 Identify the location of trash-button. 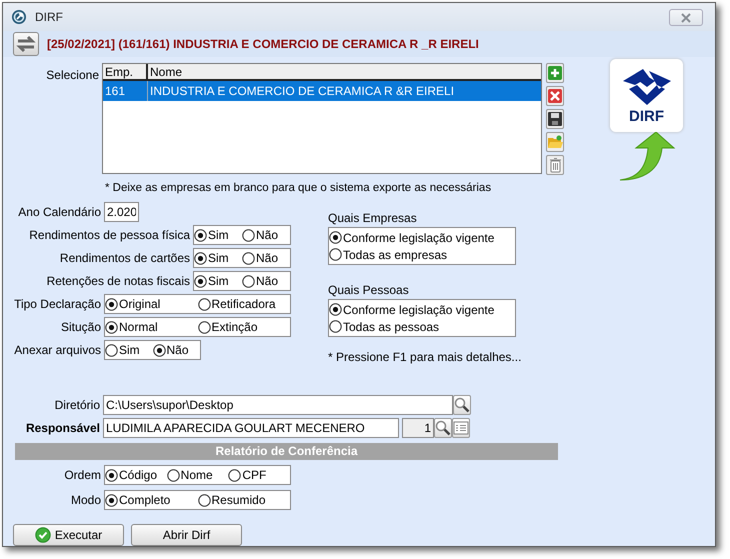
(555, 165).